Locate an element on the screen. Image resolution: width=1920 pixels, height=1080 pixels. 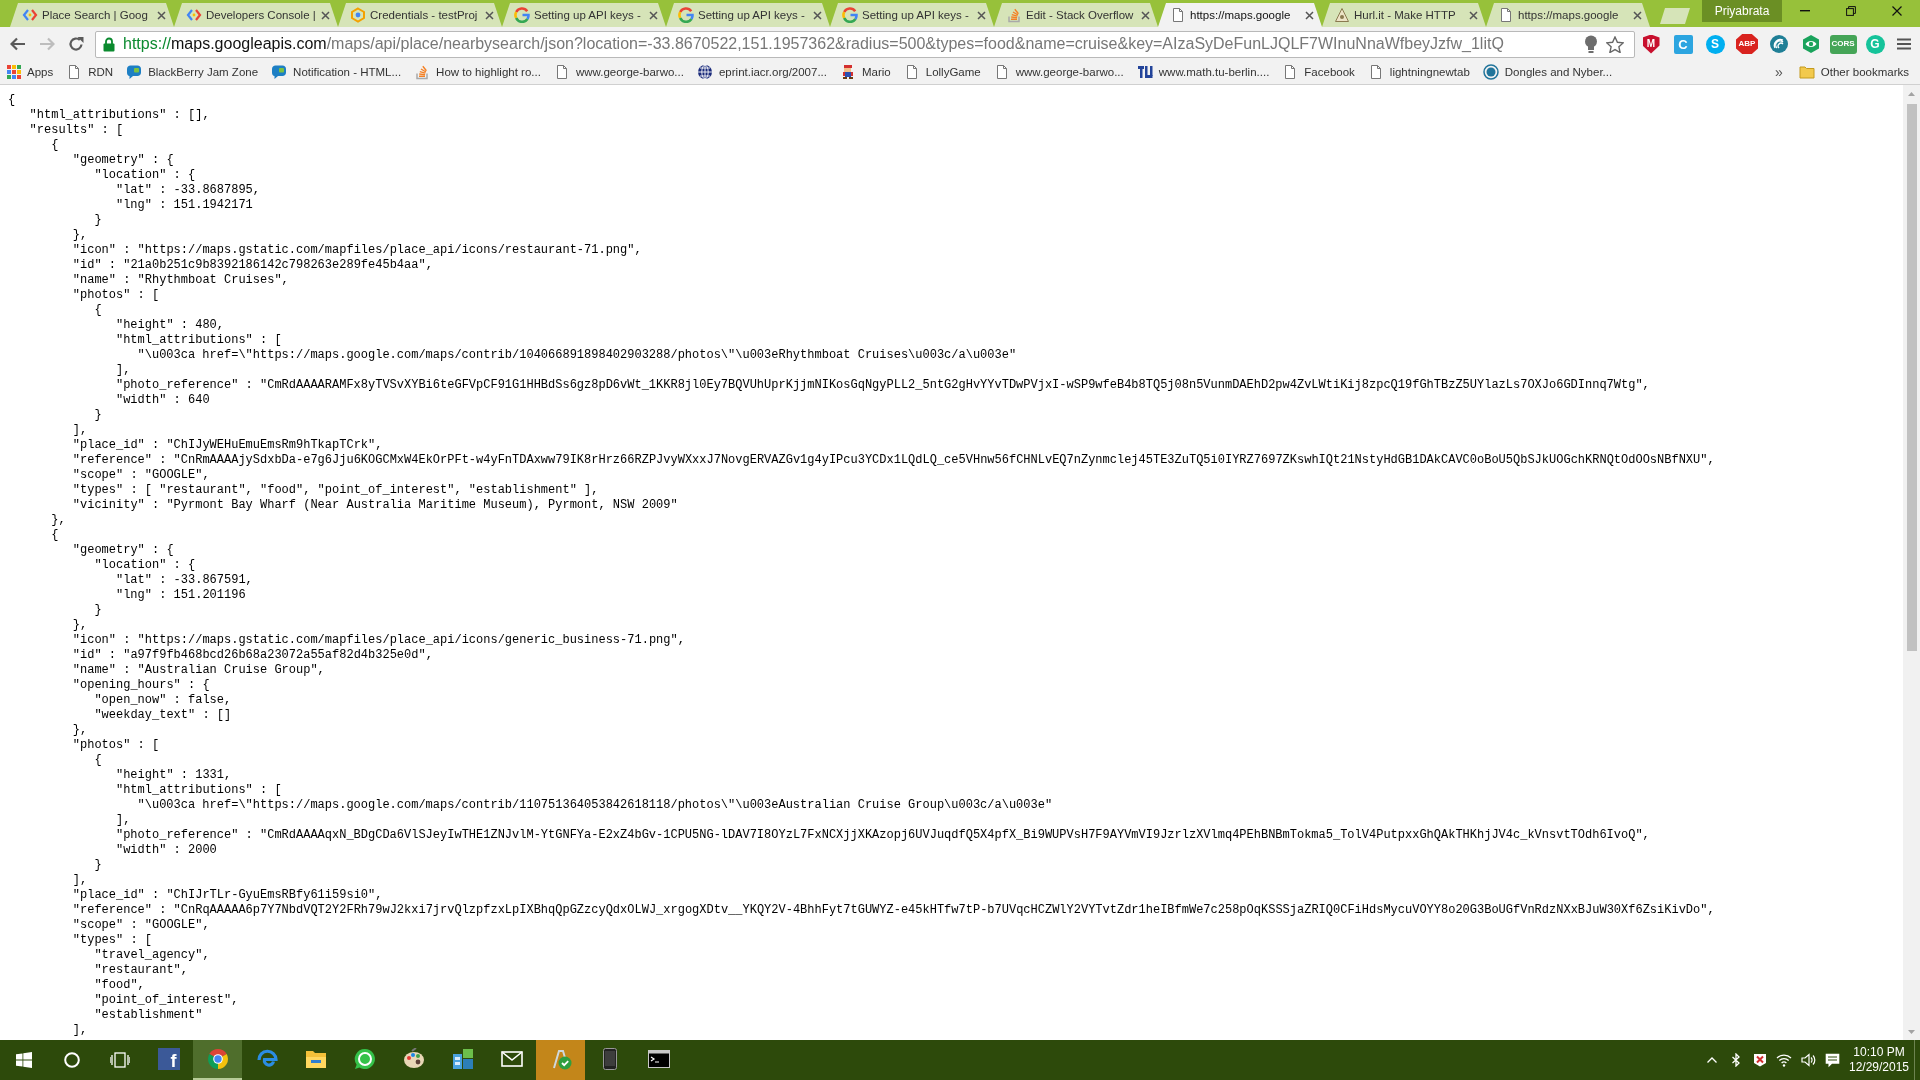
blocked-icon is located at coordinates (1760, 1060).